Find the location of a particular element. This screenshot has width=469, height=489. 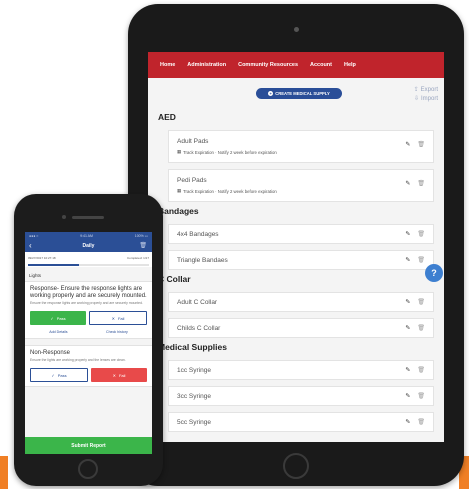

create-medical-supply-button: + CREATE MEDICAL SUPPLY is located at coordinates (299, 93).